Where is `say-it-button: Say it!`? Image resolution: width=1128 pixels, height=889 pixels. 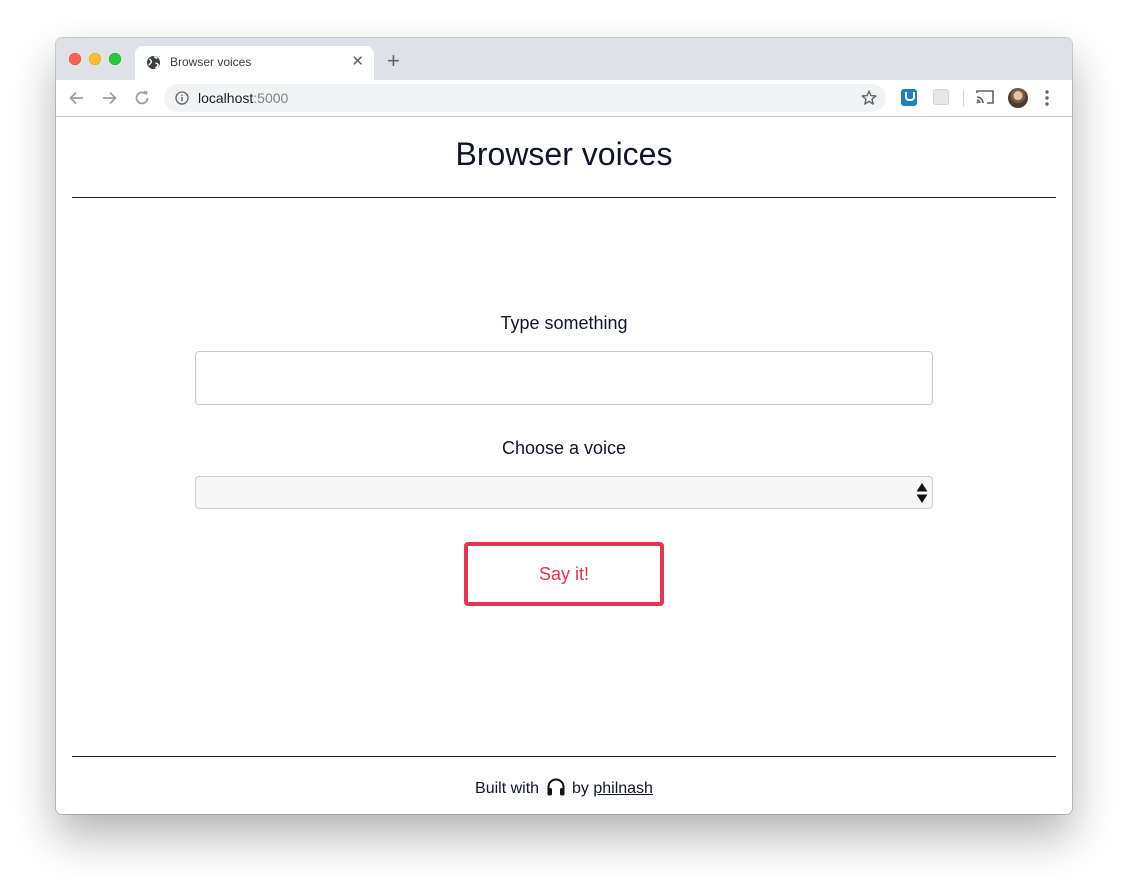
say-it-button: Say it! is located at coordinates (564, 574).